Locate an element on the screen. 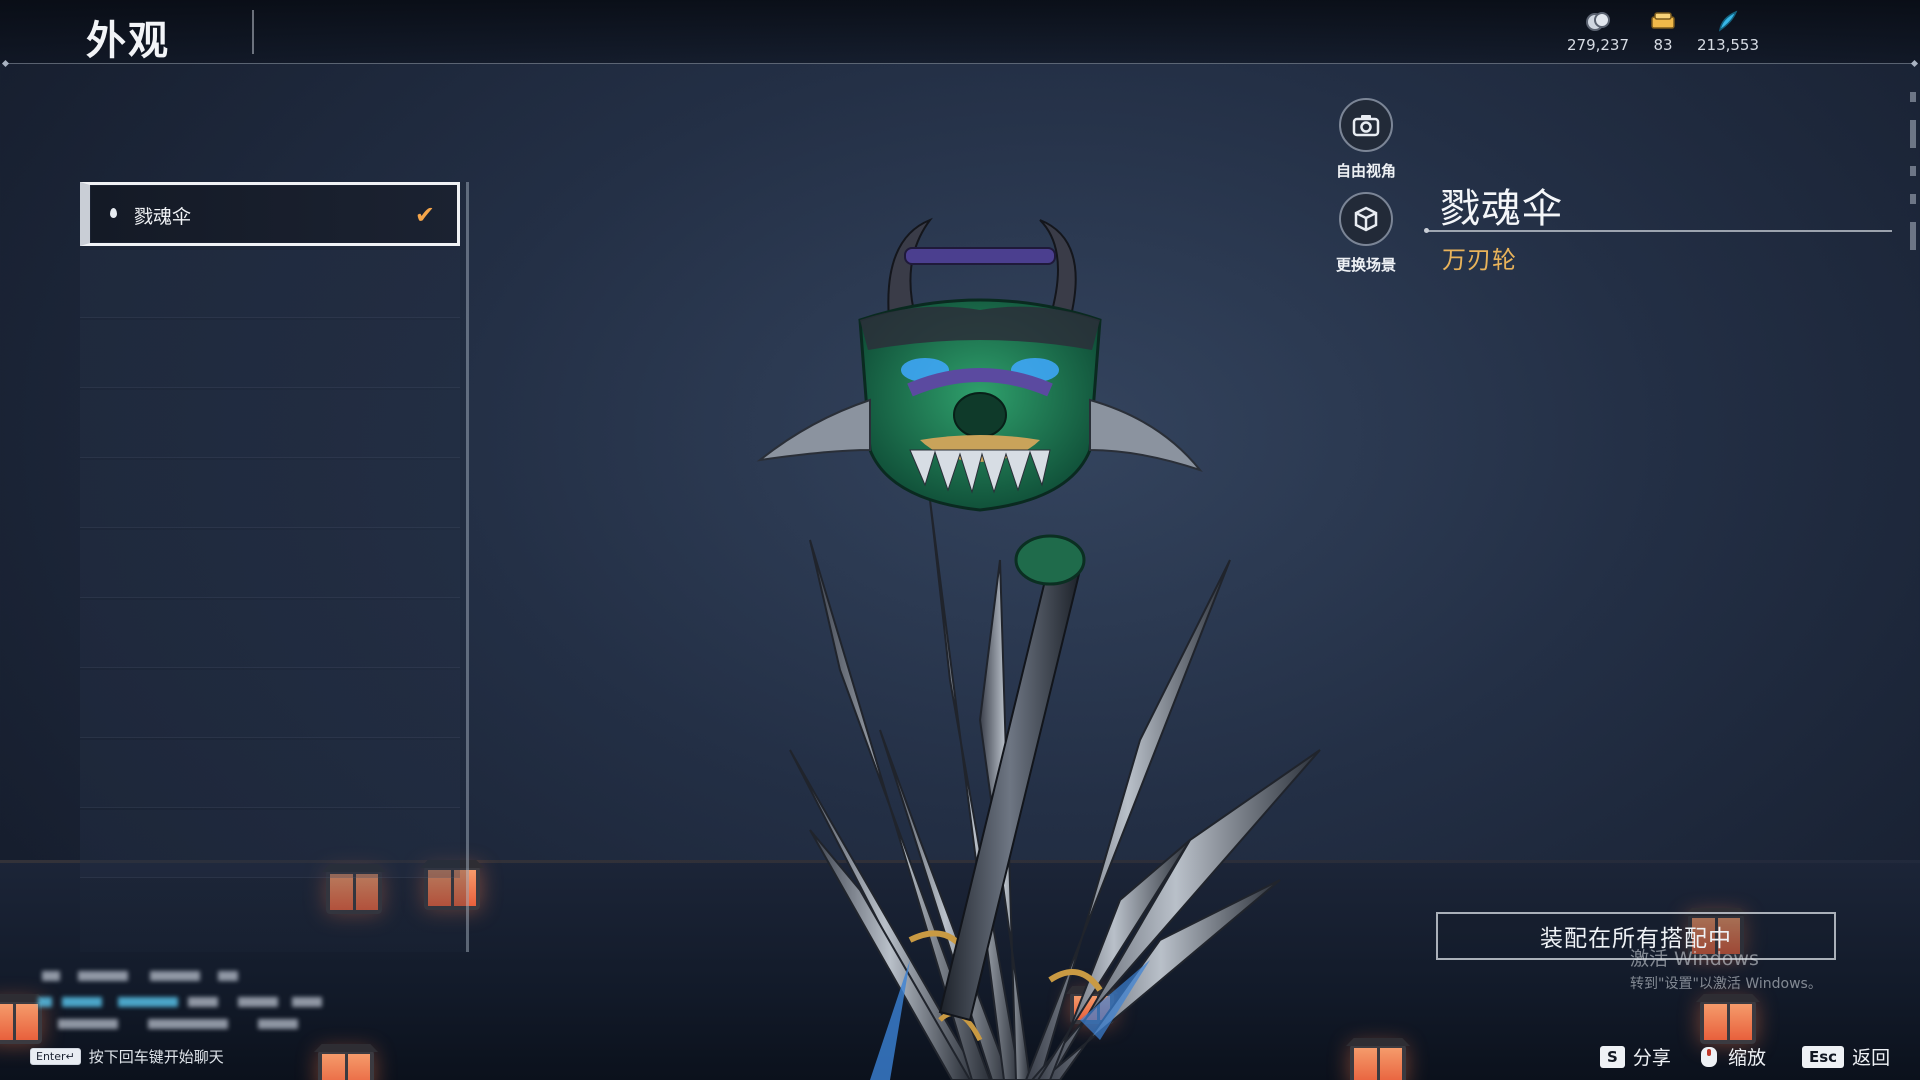 The image size is (1920, 1080). watermark-line2: 转到"设置"以激活 Windows。 is located at coordinates (1726, 984).